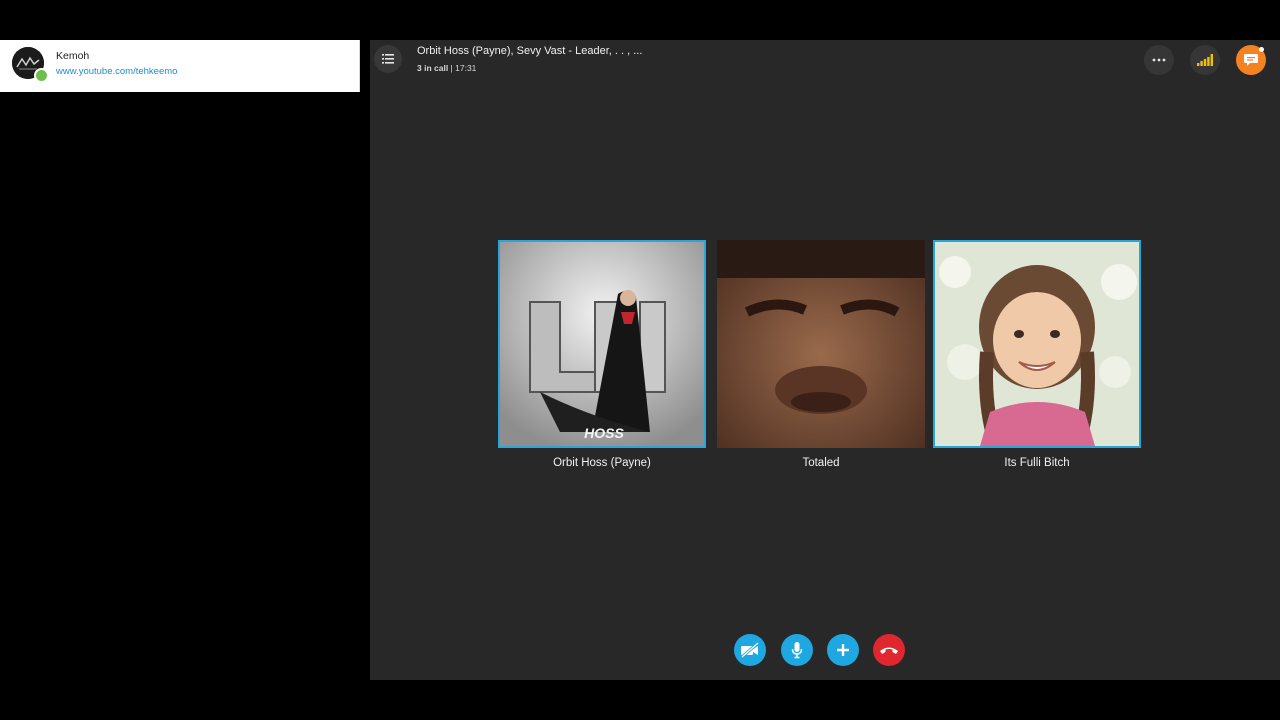 The width and height of the screenshot is (1280, 720). What do you see at coordinates (180, 66) in the screenshot?
I see `profile-card: Kemoh www.youtube.com/tehkeemo` at bounding box center [180, 66].